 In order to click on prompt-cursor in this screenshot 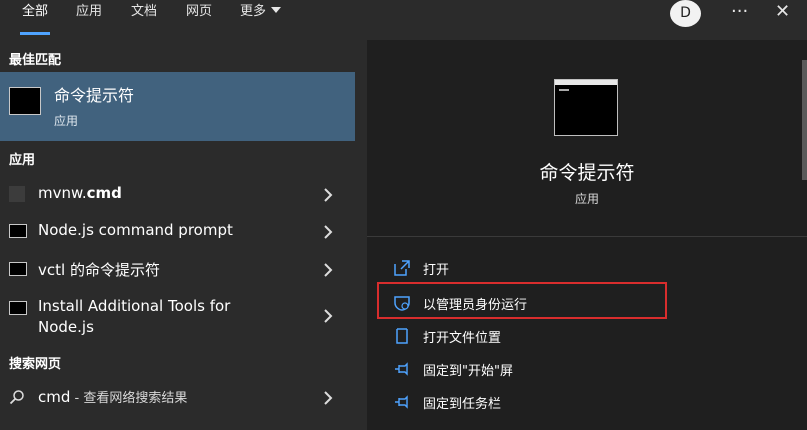, I will do `click(564, 90)`.